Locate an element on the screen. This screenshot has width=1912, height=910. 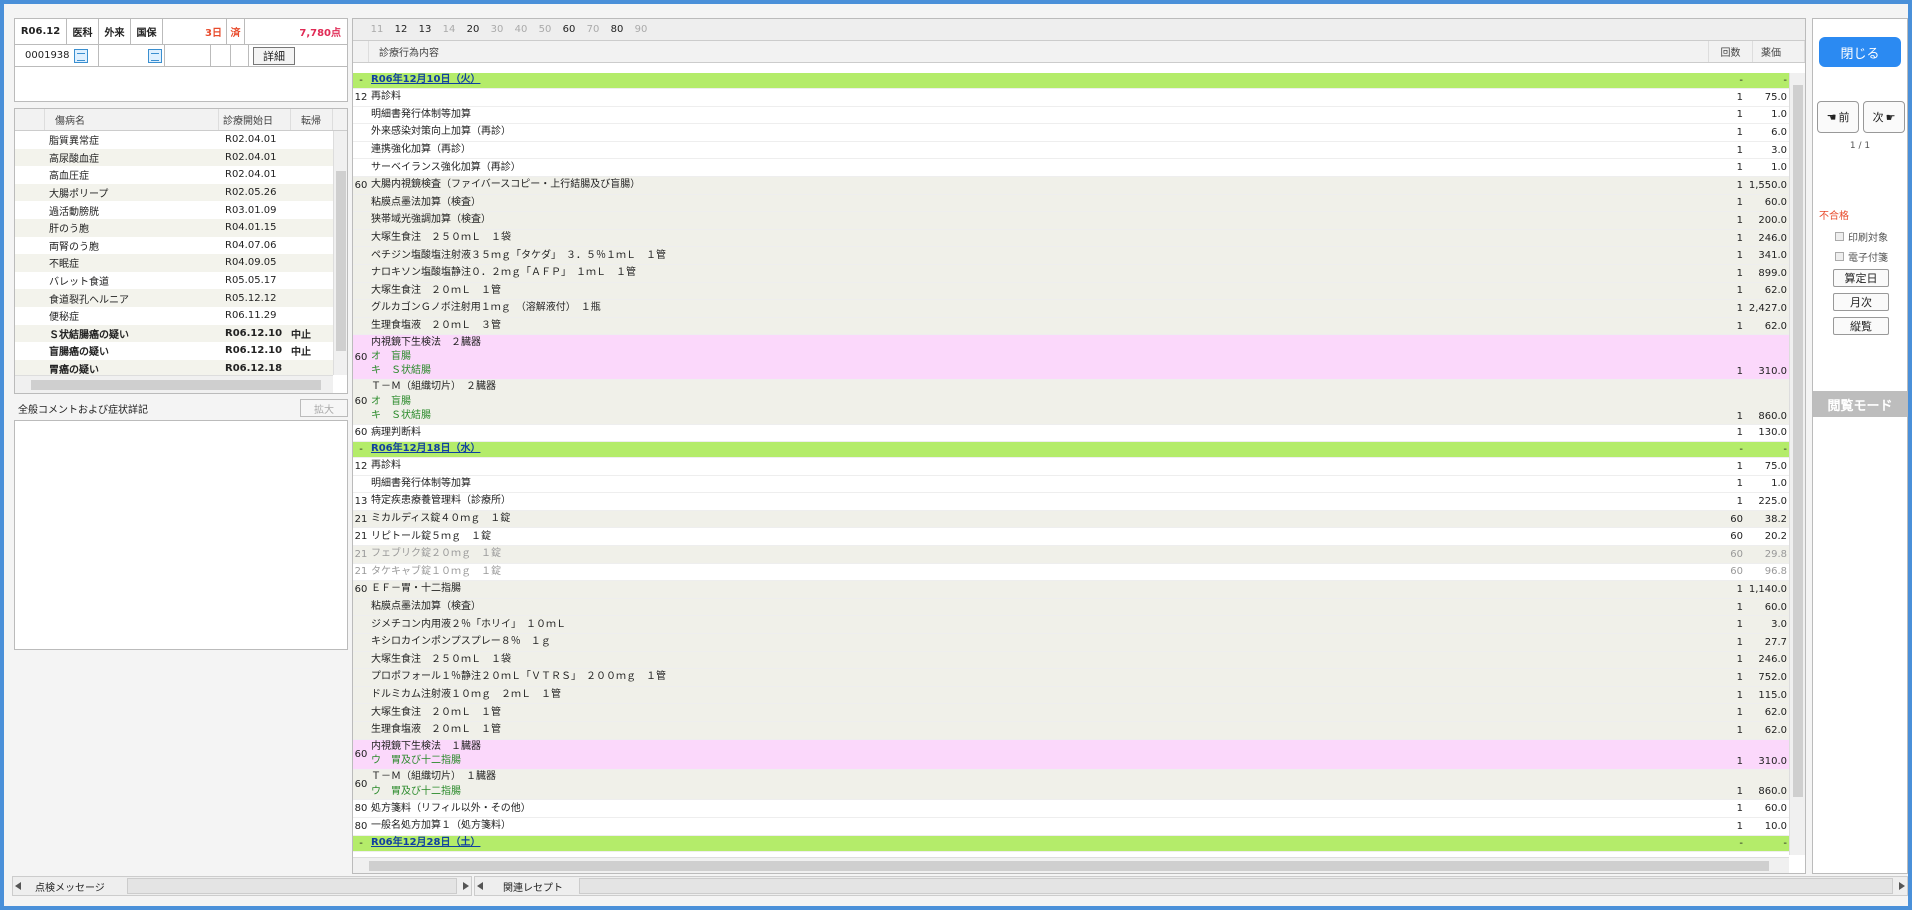
content-row: 60 Ｔ－Ｍ（組織切片） ２臓器オ 盲腸キ Ｓ状結腸 1 860.0 is located at coordinates (1071, 402).